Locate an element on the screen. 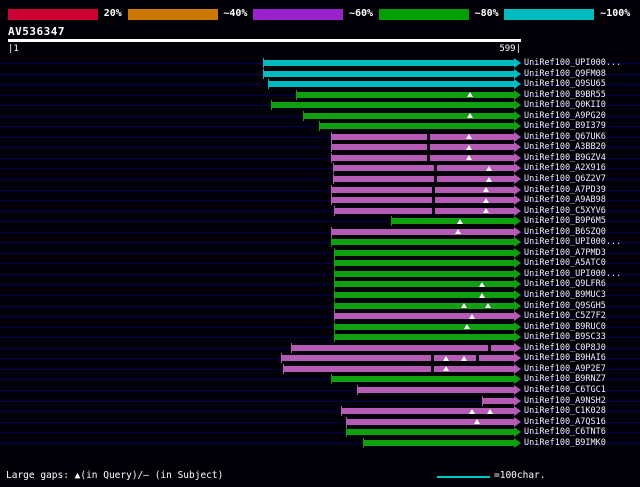 The width and height of the screenshot is (640, 487). hit-row: UniRef100_A9P2E7 is located at coordinates (320, 369).